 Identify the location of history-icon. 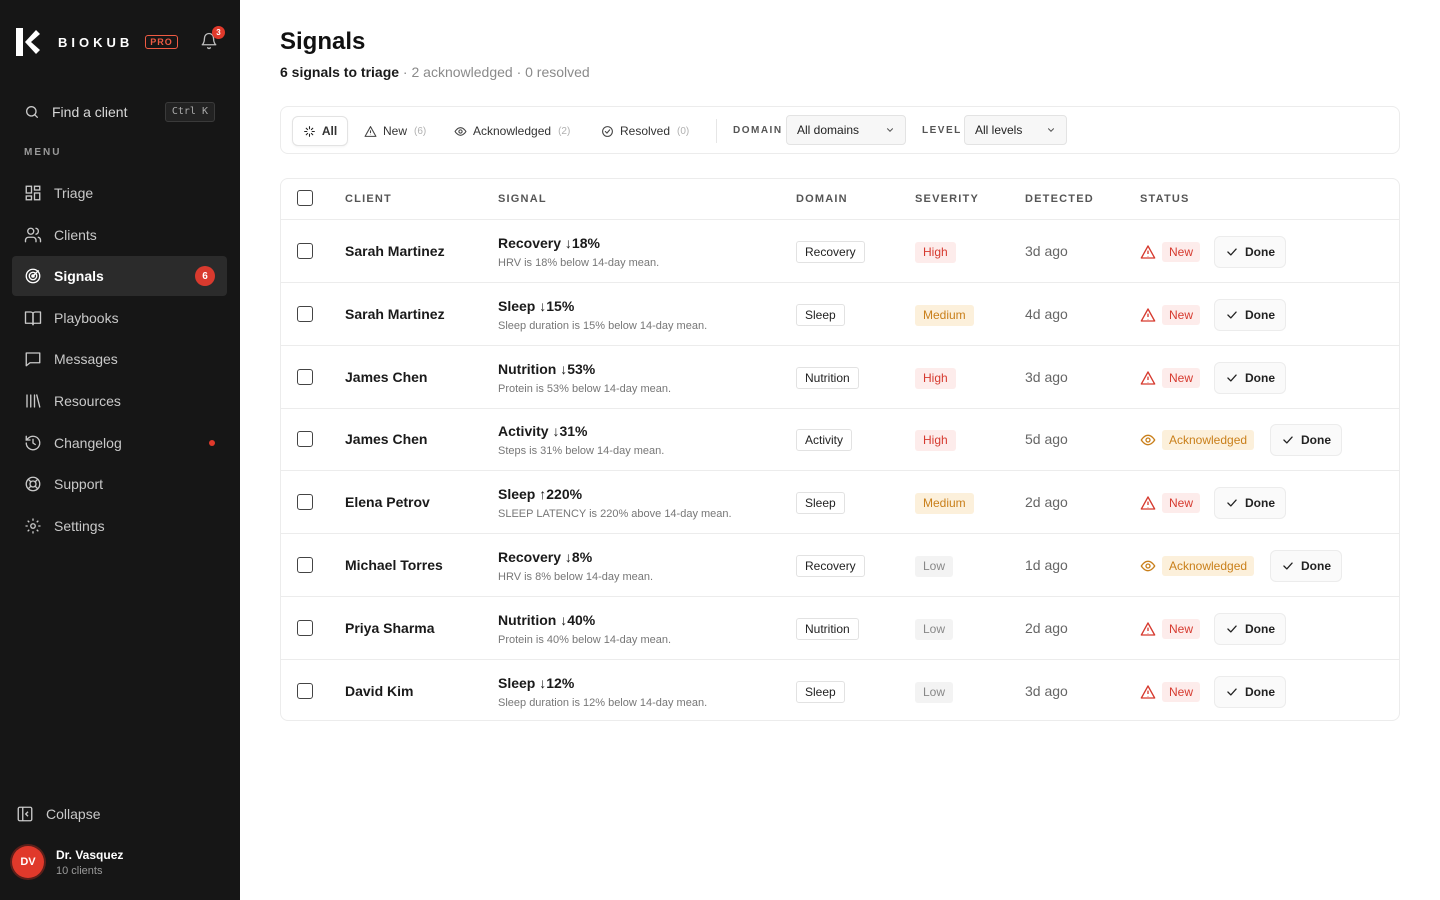
(33, 442).